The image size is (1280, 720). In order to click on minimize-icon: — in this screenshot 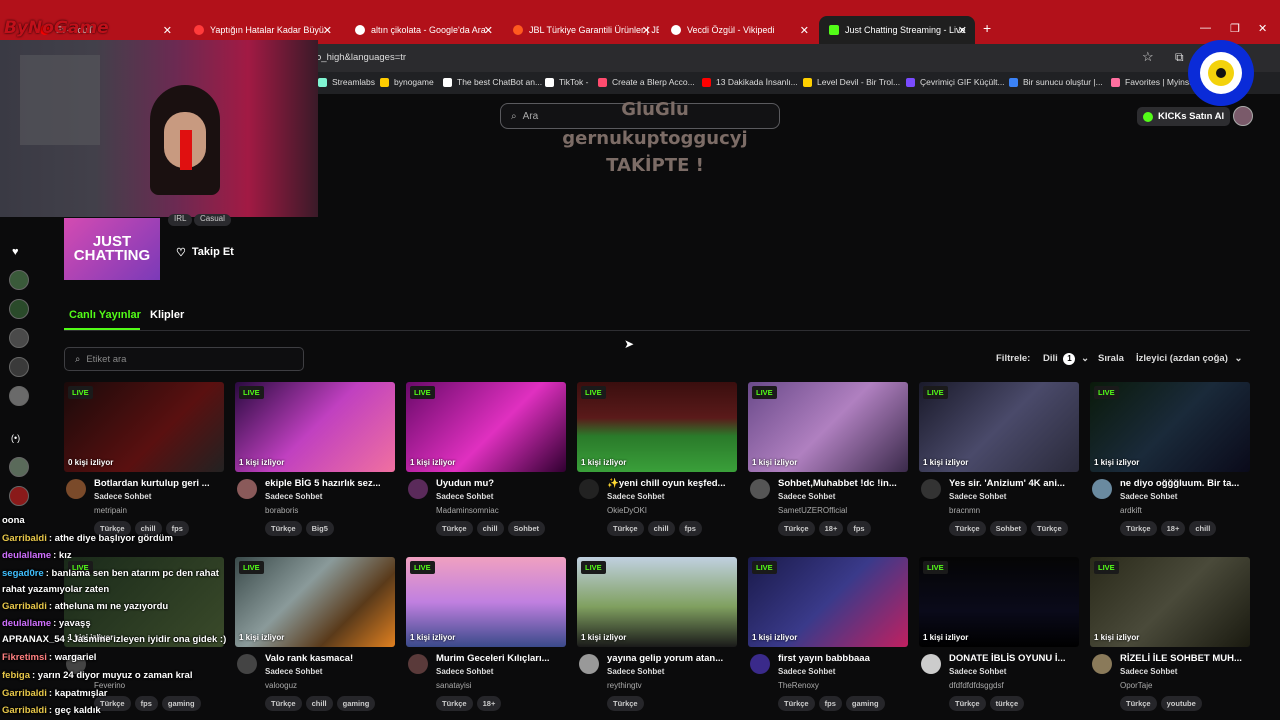, I will do `click(1205, 28)`.